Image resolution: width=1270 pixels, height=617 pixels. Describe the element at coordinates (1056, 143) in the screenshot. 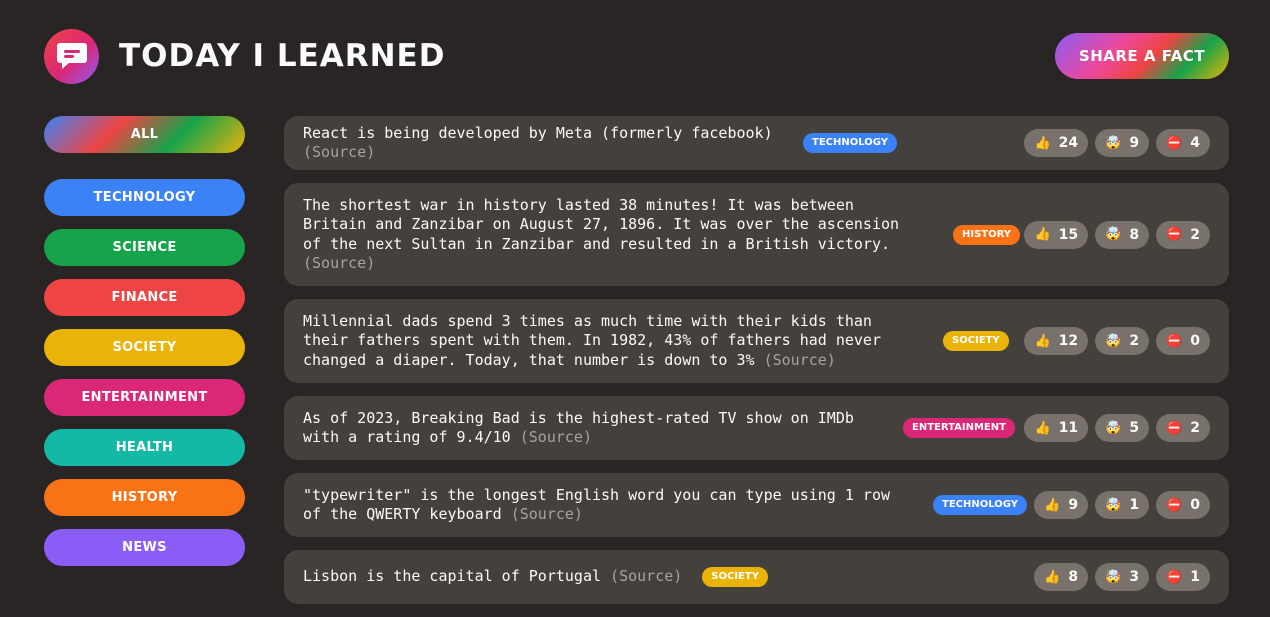

I see `vote-interesting-button: 👍 24` at that location.